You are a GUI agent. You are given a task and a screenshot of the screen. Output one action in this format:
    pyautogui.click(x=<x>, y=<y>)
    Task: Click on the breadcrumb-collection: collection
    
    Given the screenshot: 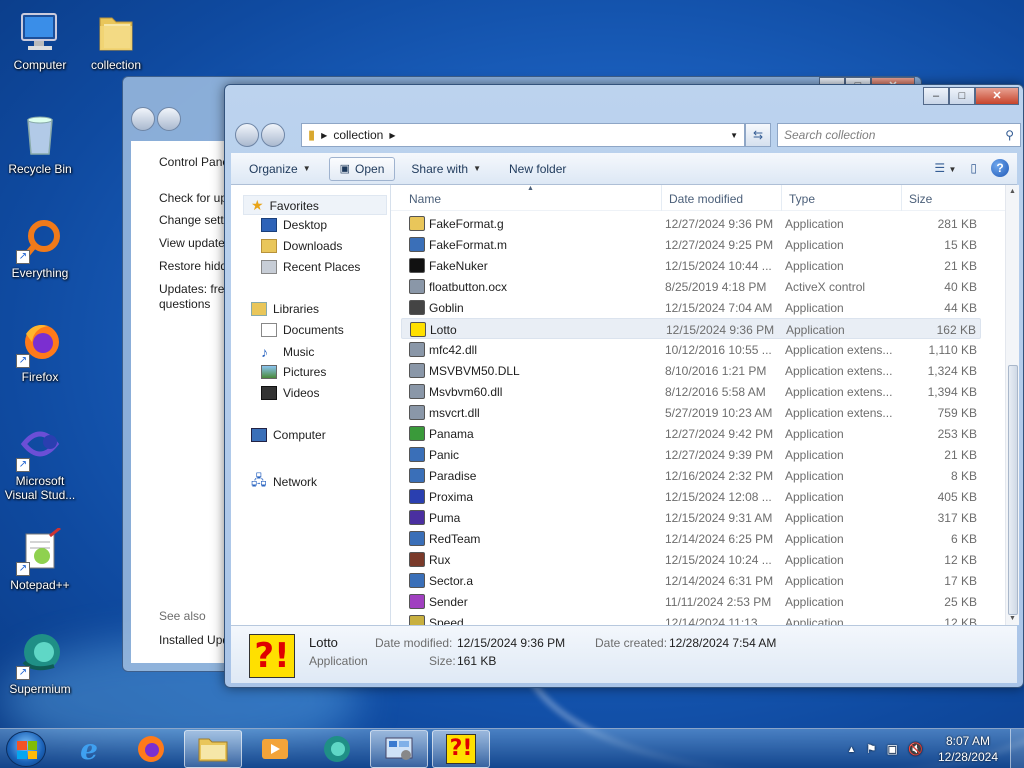 What is the action you would take?
    pyautogui.click(x=358, y=135)
    